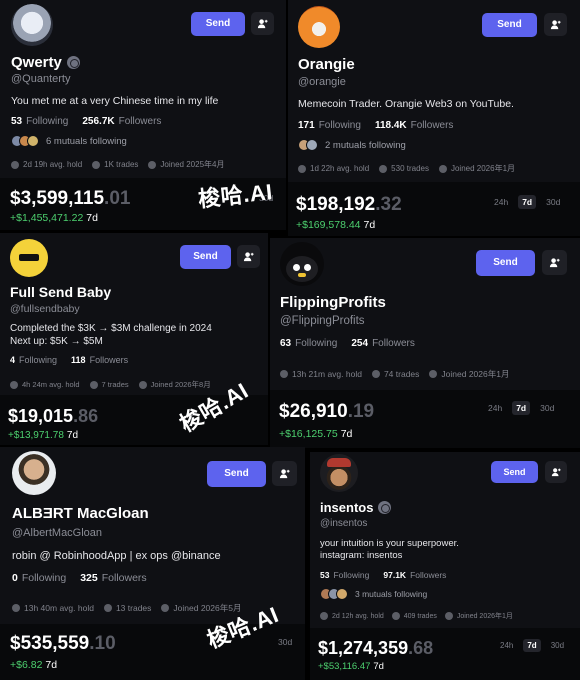 This screenshot has height=680, width=580. I want to click on trade-count: 530 trades, so click(404, 168).